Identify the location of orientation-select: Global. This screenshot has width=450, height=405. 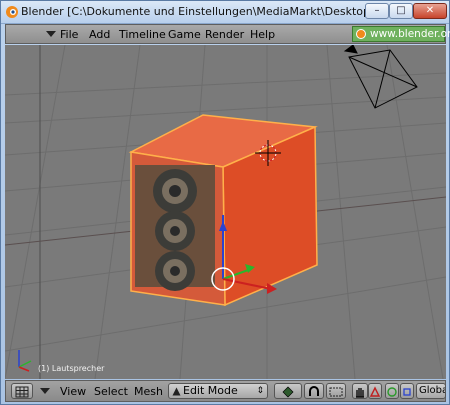
(431, 391).